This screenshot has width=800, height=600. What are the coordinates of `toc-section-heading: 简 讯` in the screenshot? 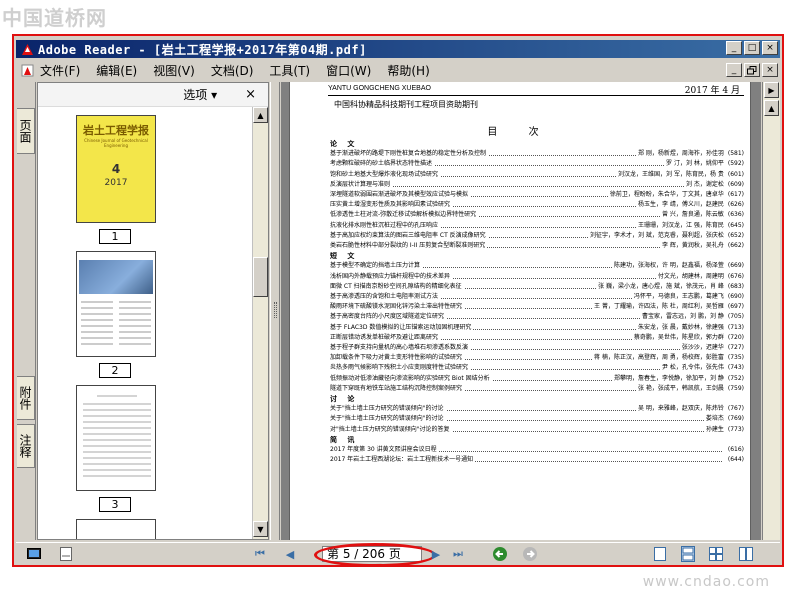 It's located at (344, 439).